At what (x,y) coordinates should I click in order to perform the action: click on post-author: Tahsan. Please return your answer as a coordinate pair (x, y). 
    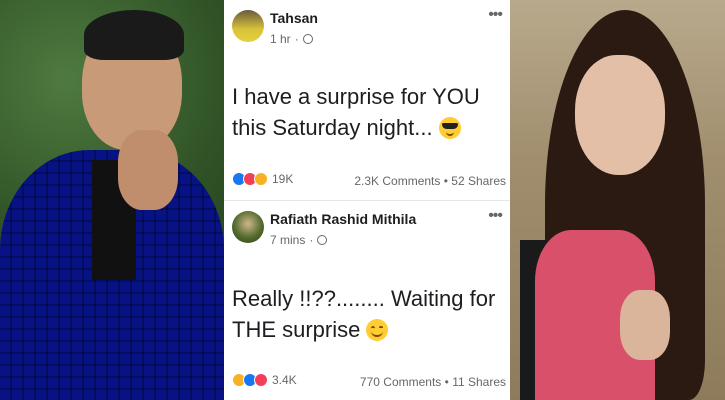
    Looking at the image, I should click on (294, 18).